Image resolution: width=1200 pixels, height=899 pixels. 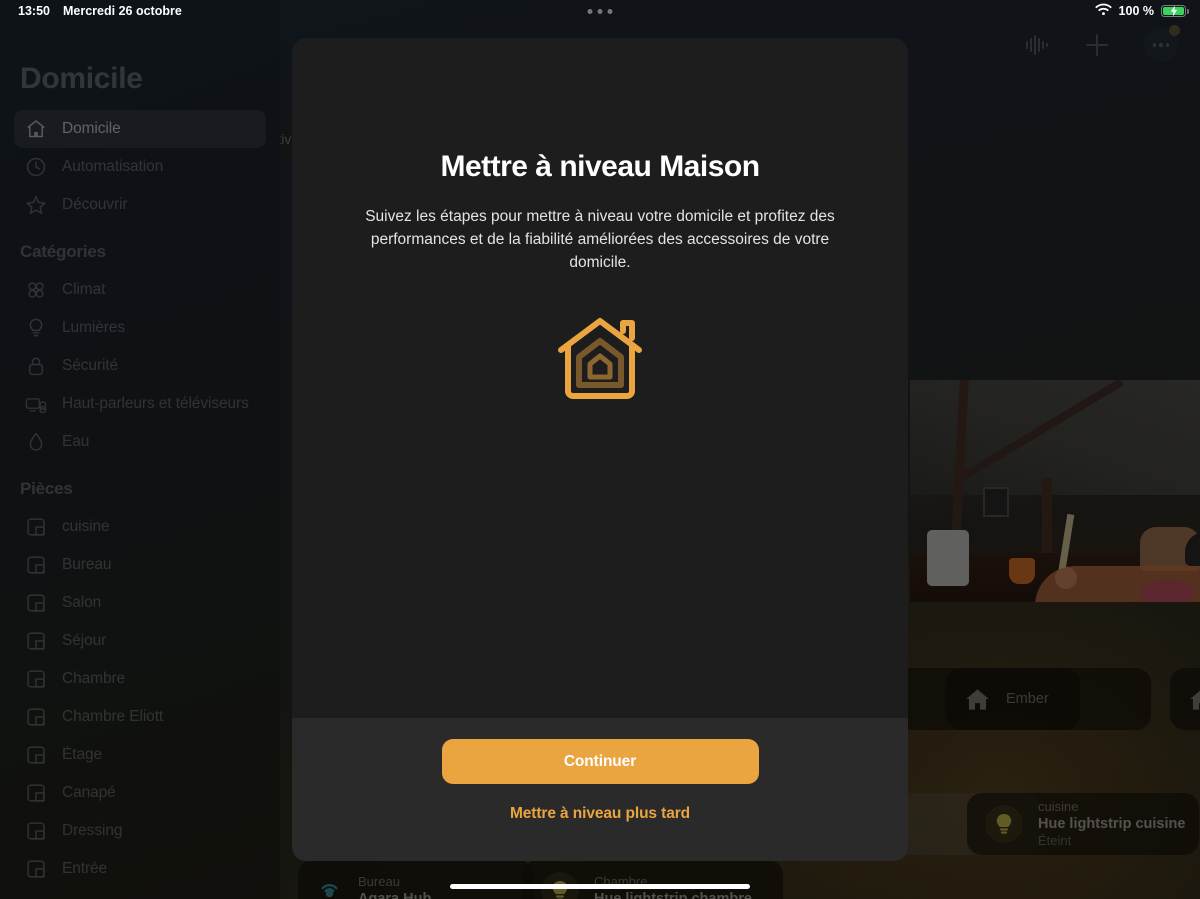 I want to click on sidebar-item-label: Haut-parleurs et téléviseurs, so click(x=155, y=403).